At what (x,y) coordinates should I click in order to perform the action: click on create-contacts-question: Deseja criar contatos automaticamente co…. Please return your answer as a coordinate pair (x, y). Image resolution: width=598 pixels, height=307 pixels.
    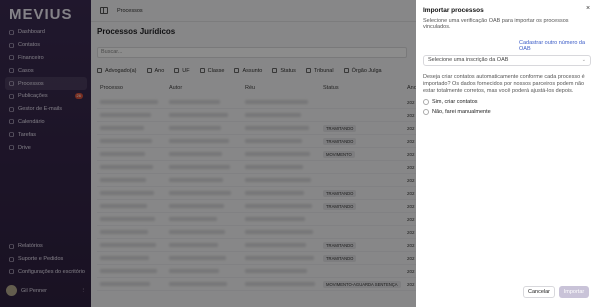
    Looking at the image, I should click on (504, 84).